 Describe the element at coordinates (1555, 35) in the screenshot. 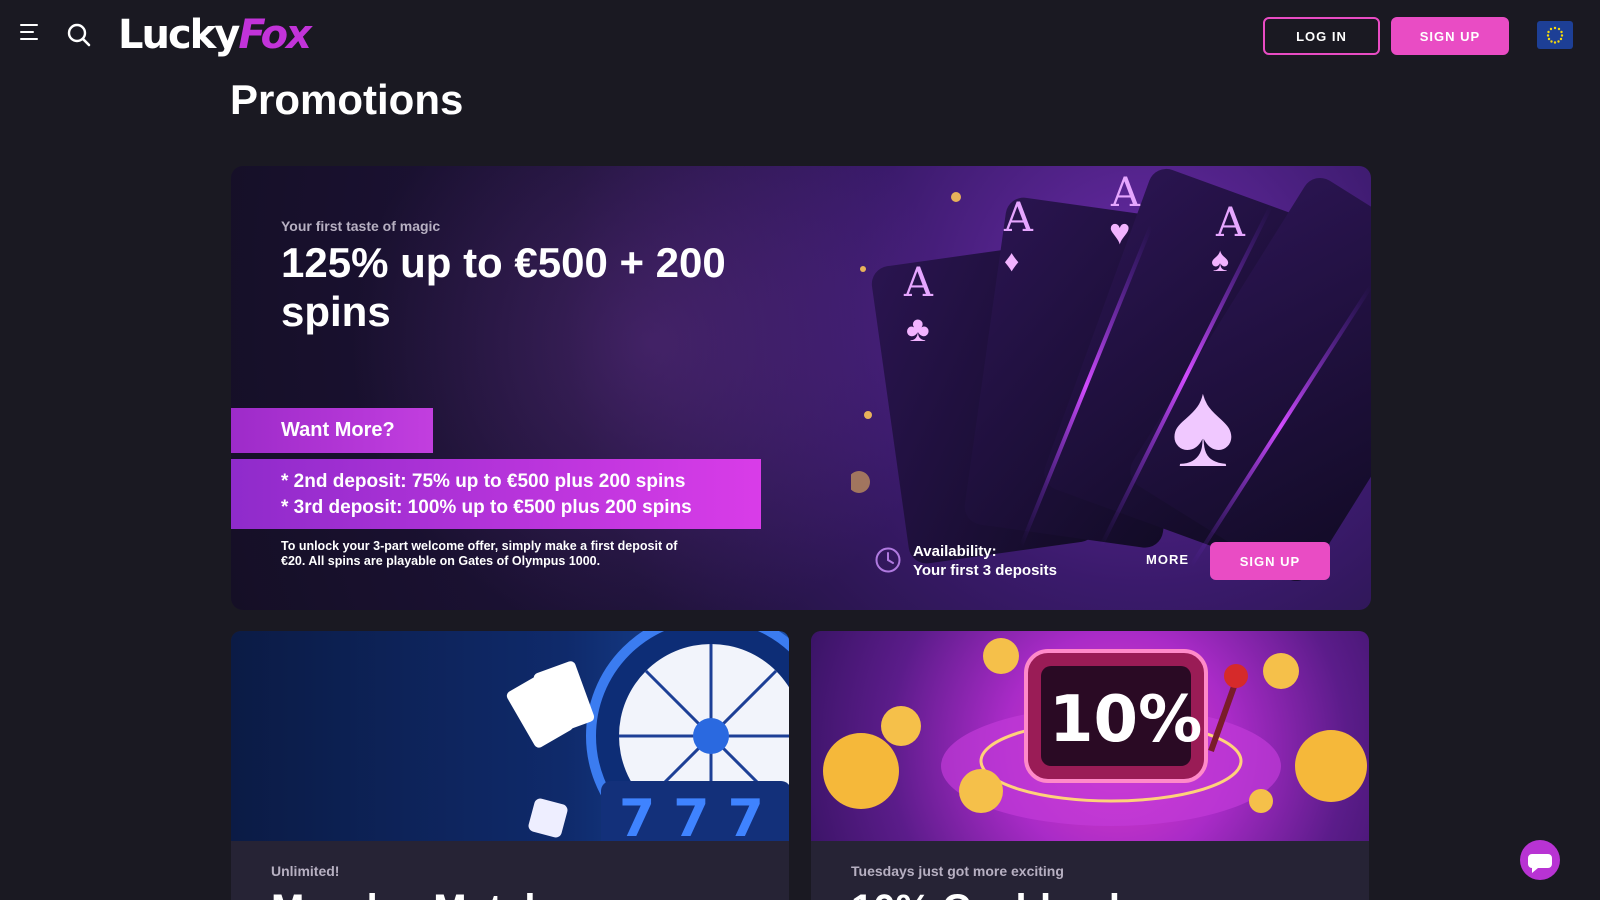

I see `eu-flag-icon` at that location.